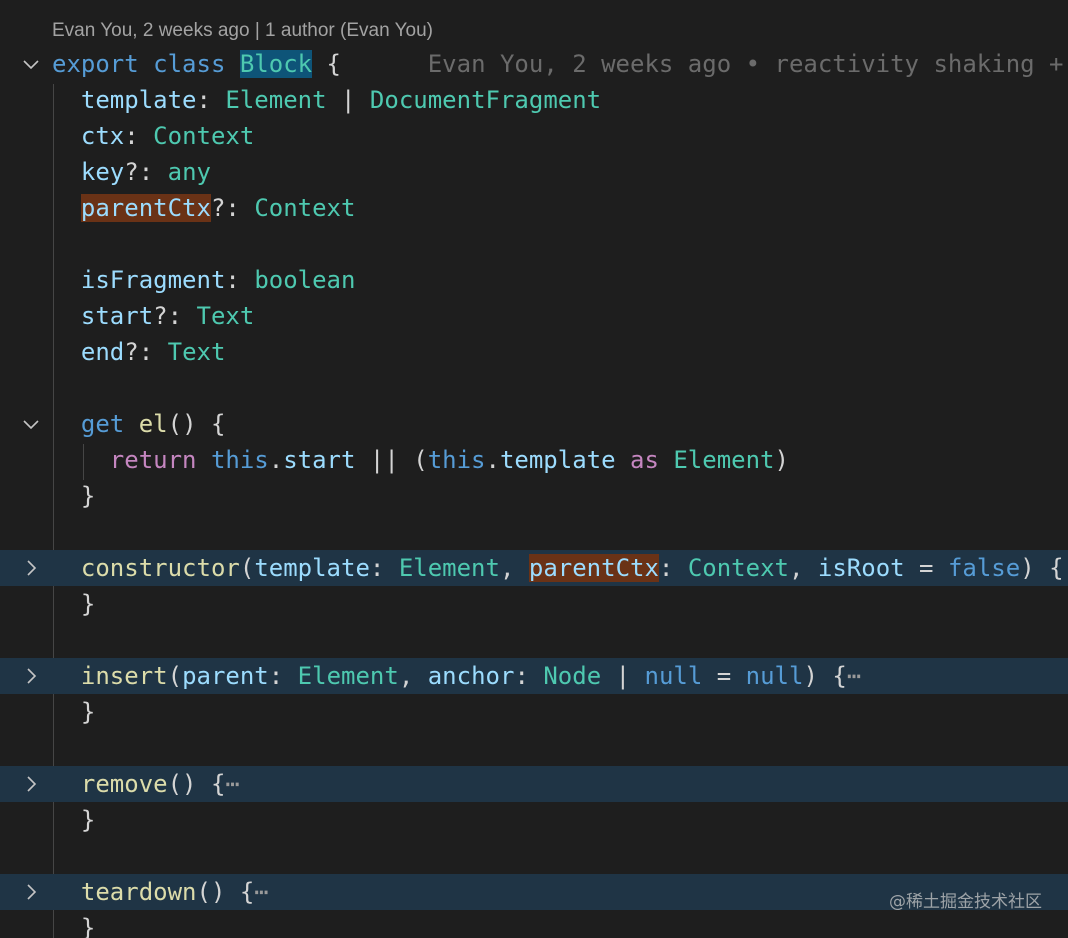  What do you see at coordinates (534, 172) in the screenshot?
I see `code-line-key: key?: any` at bounding box center [534, 172].